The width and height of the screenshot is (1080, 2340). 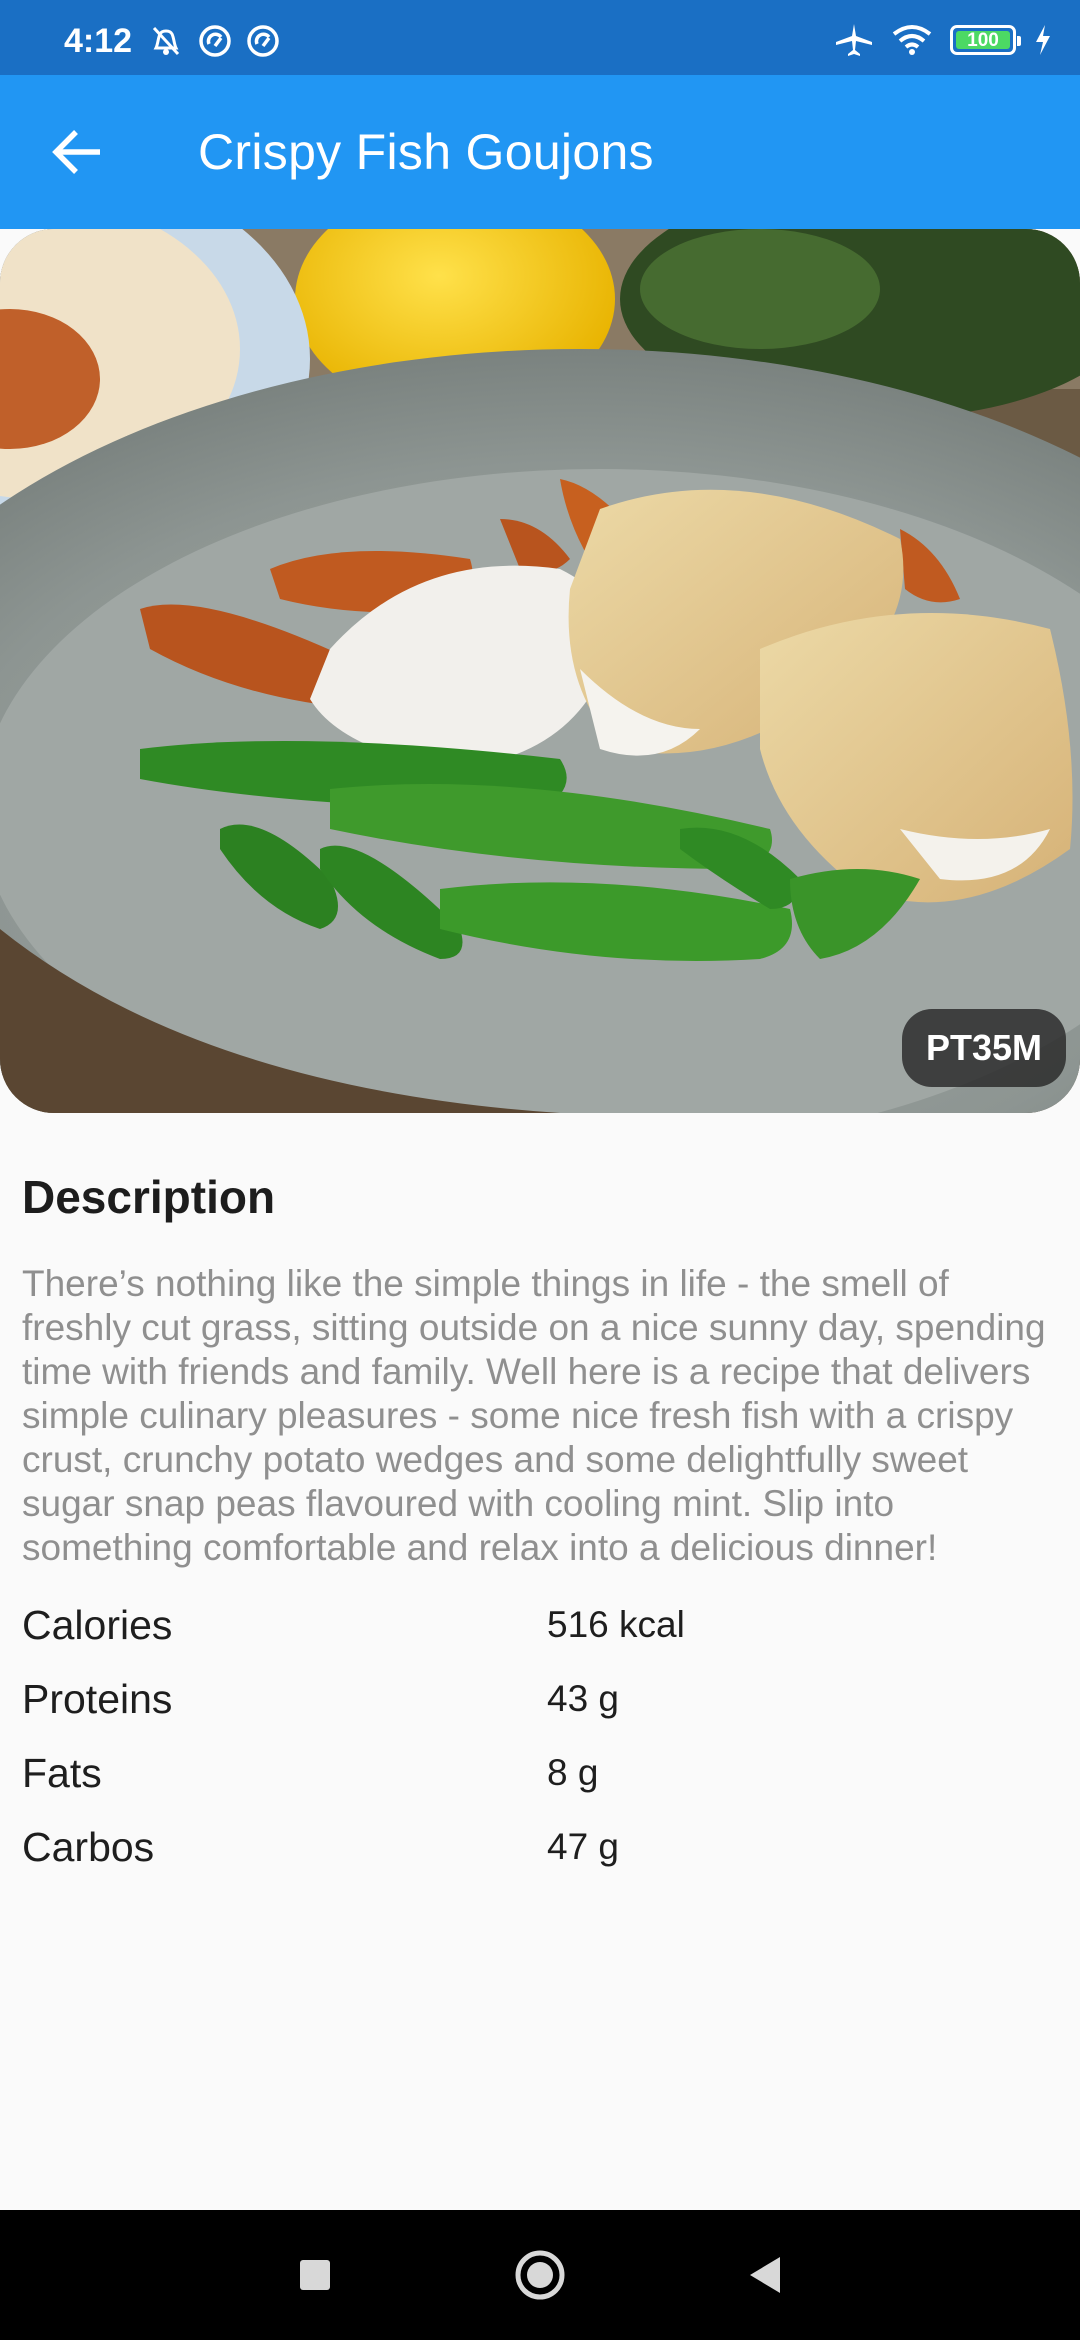 What do you see at coordinates (573, 1772) in the screenshot?
I see `nutrition-value: 8 g` at bounding box center [573, 1772].